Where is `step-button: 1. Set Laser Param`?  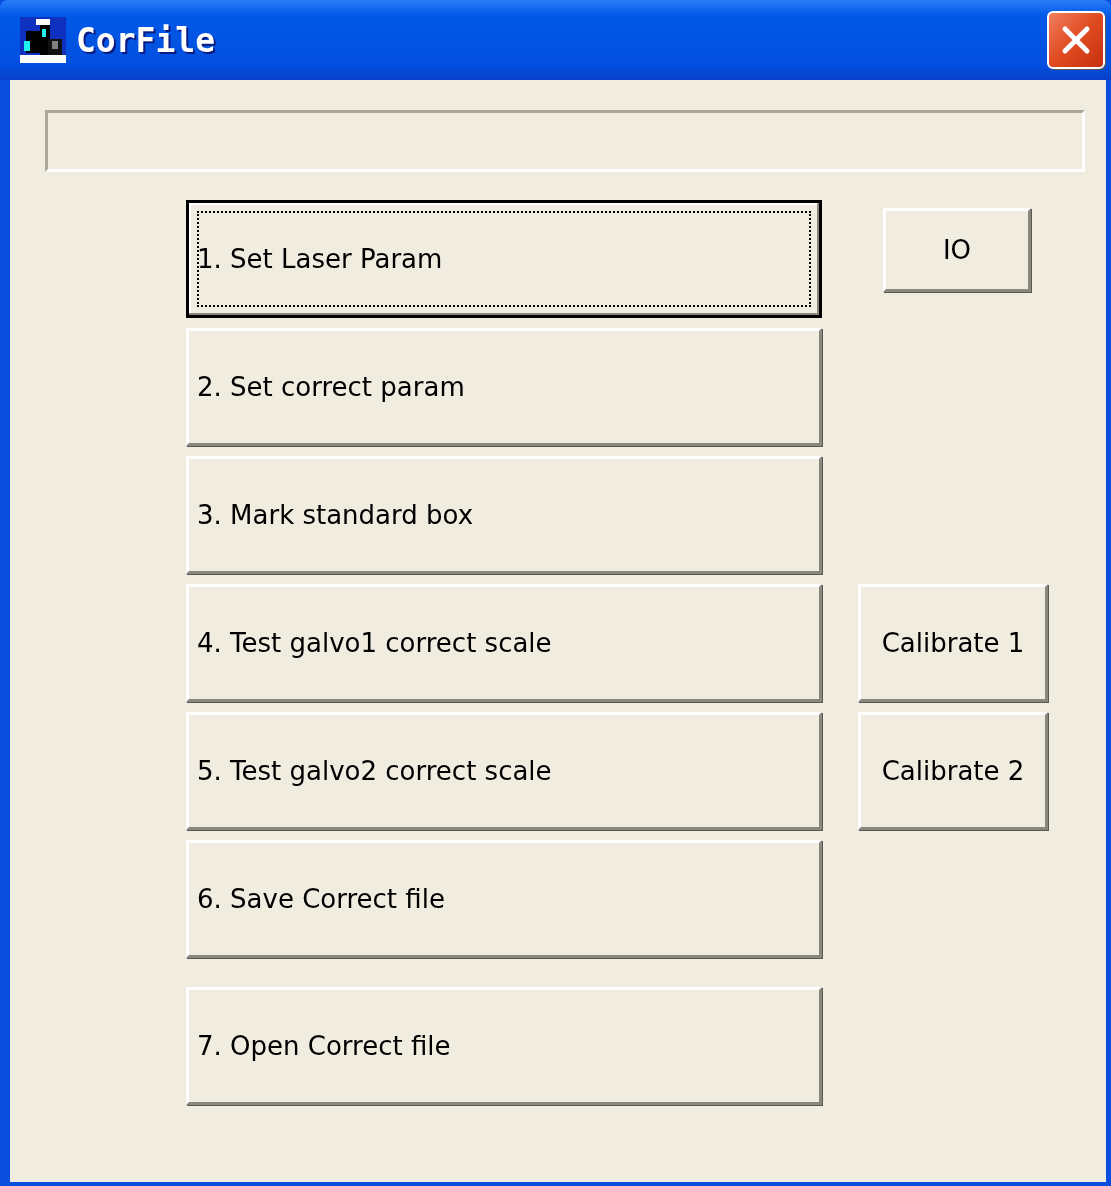 step-button: 1. Set Laser Param is located at coordinates (504, 259).